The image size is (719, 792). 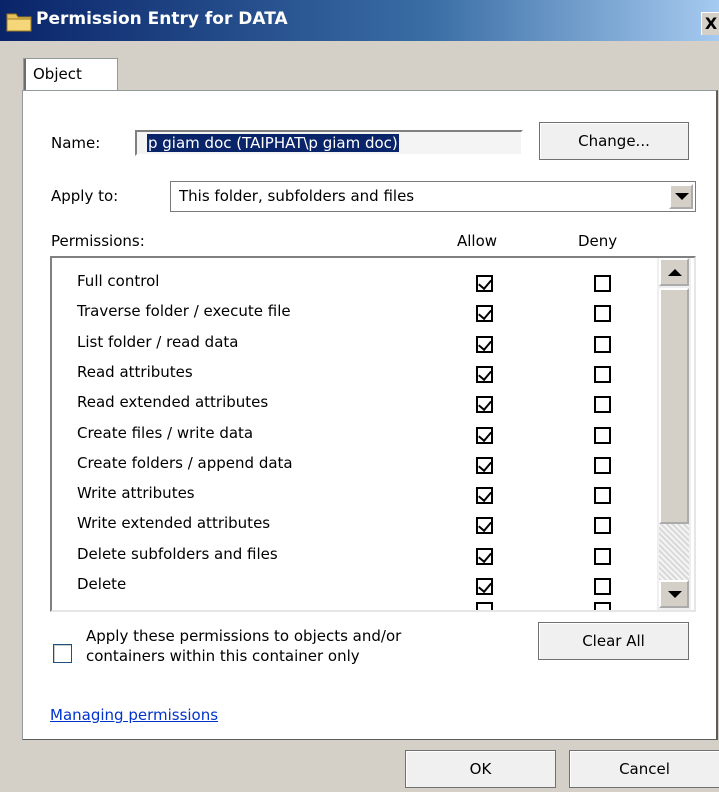 What do you see at coordinates (359, 20) in the screenshot?
I see `title-bar: Permission Entry for DATA X` at bounding box center [359, 20].